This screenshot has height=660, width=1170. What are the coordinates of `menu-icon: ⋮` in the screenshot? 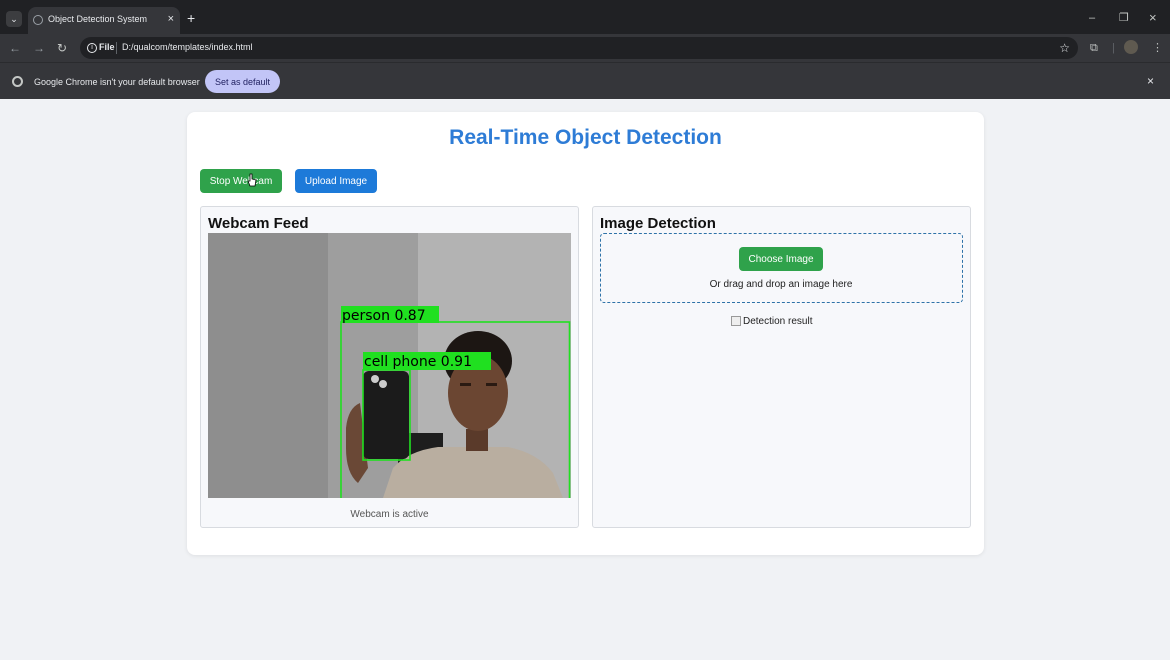 It's located at (1157, 48).